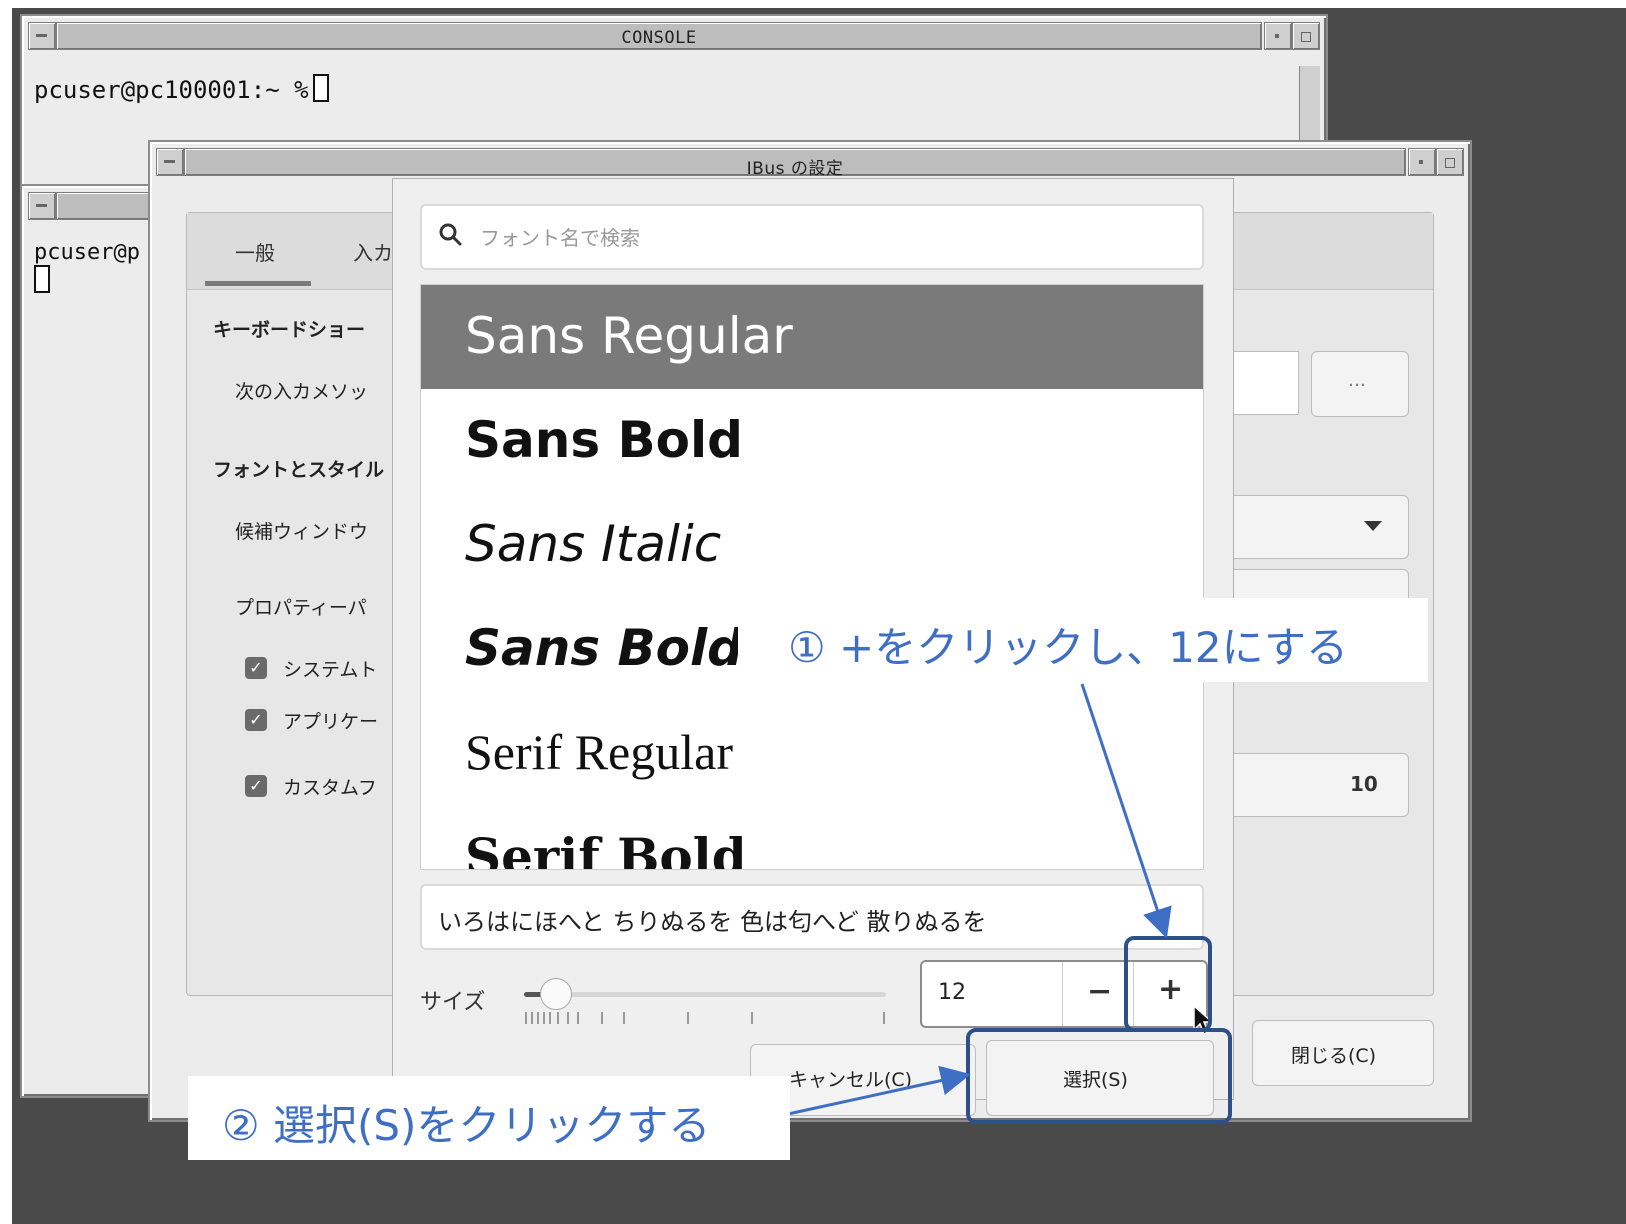  I want to click on arrow-step1, so click(1126, 811).